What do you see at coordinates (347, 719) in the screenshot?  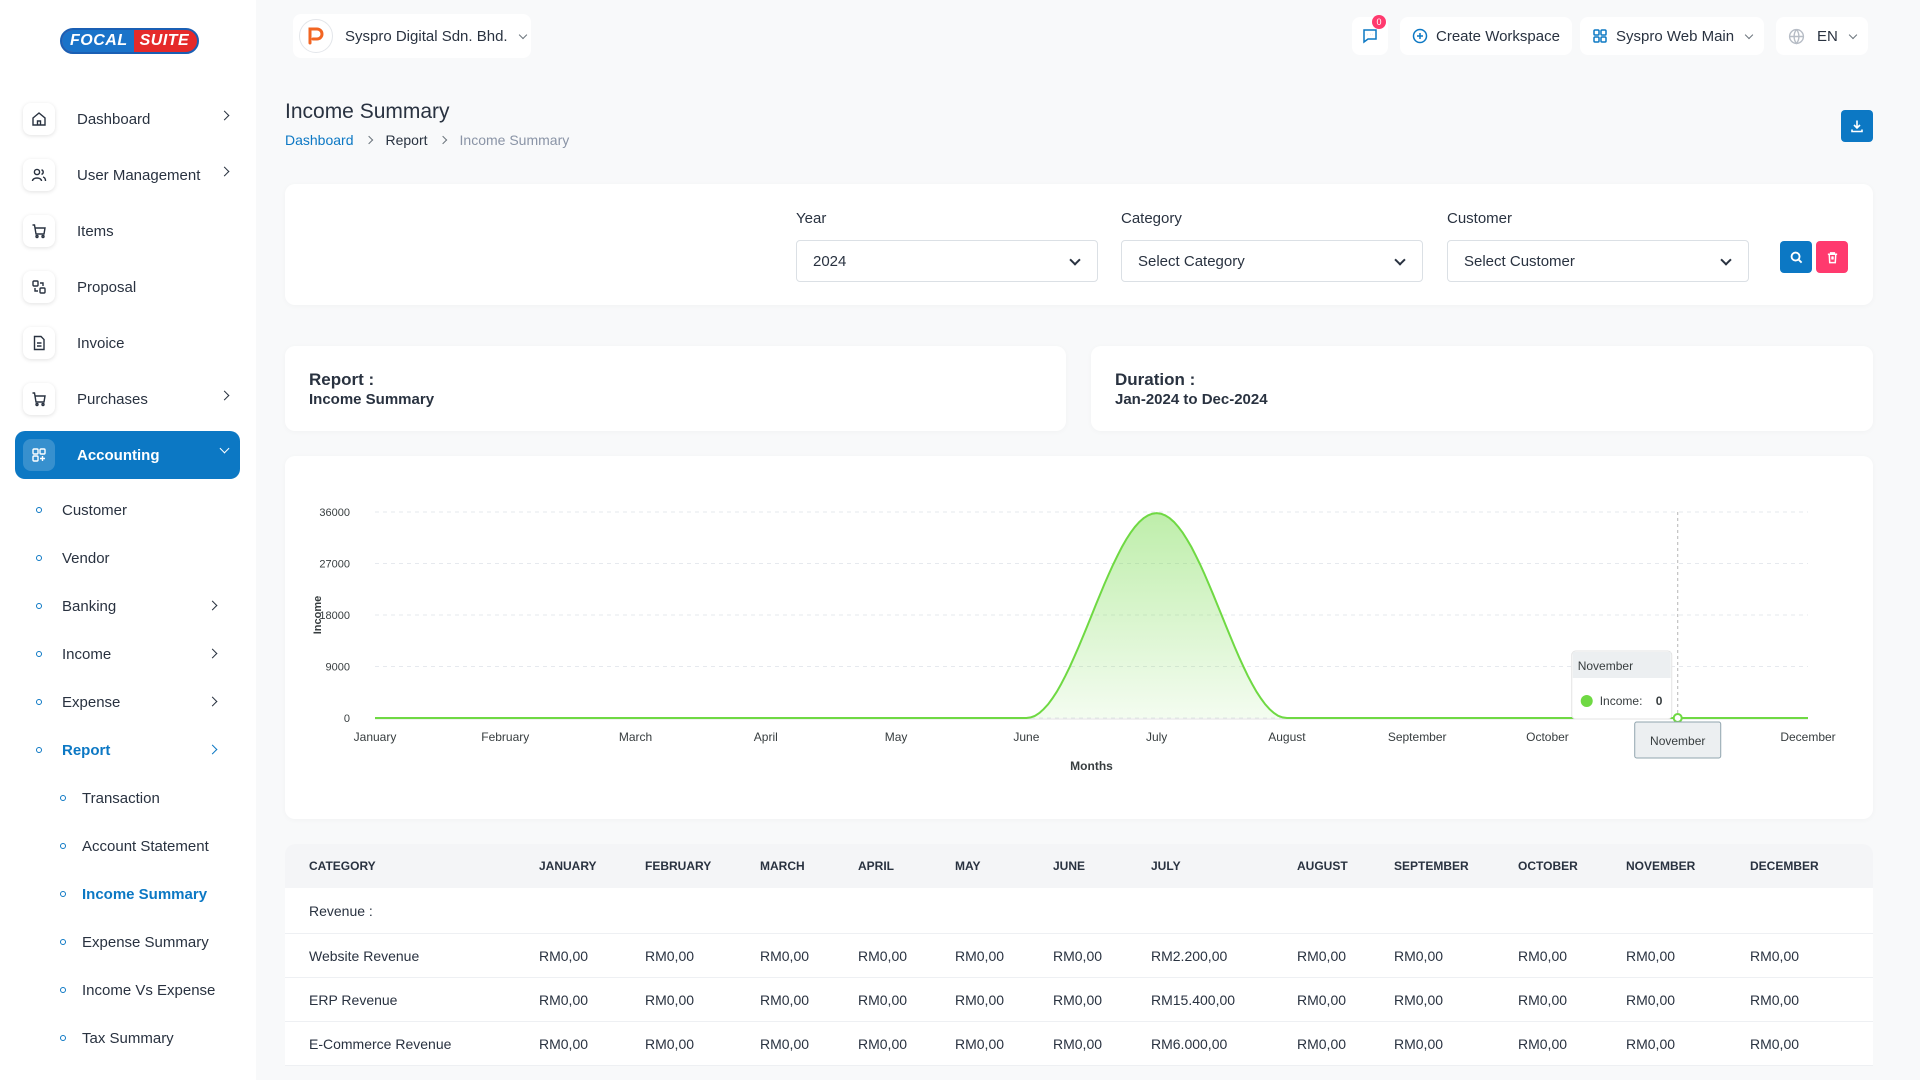 I see `y-tick-label: 0` at bounding box center [347, 719].